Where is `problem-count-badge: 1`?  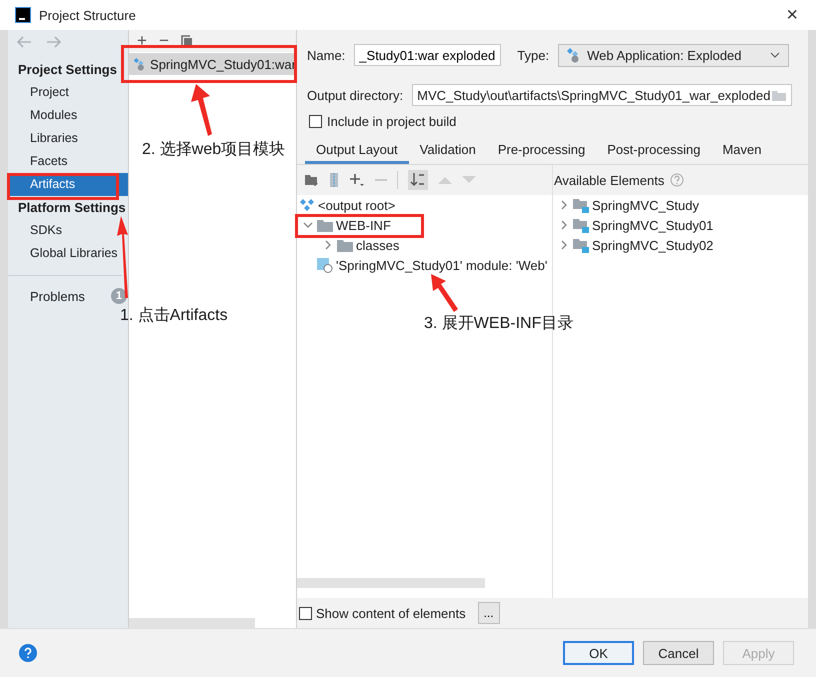 problem-count-badge: 1 is located at coordinates (118, 296).